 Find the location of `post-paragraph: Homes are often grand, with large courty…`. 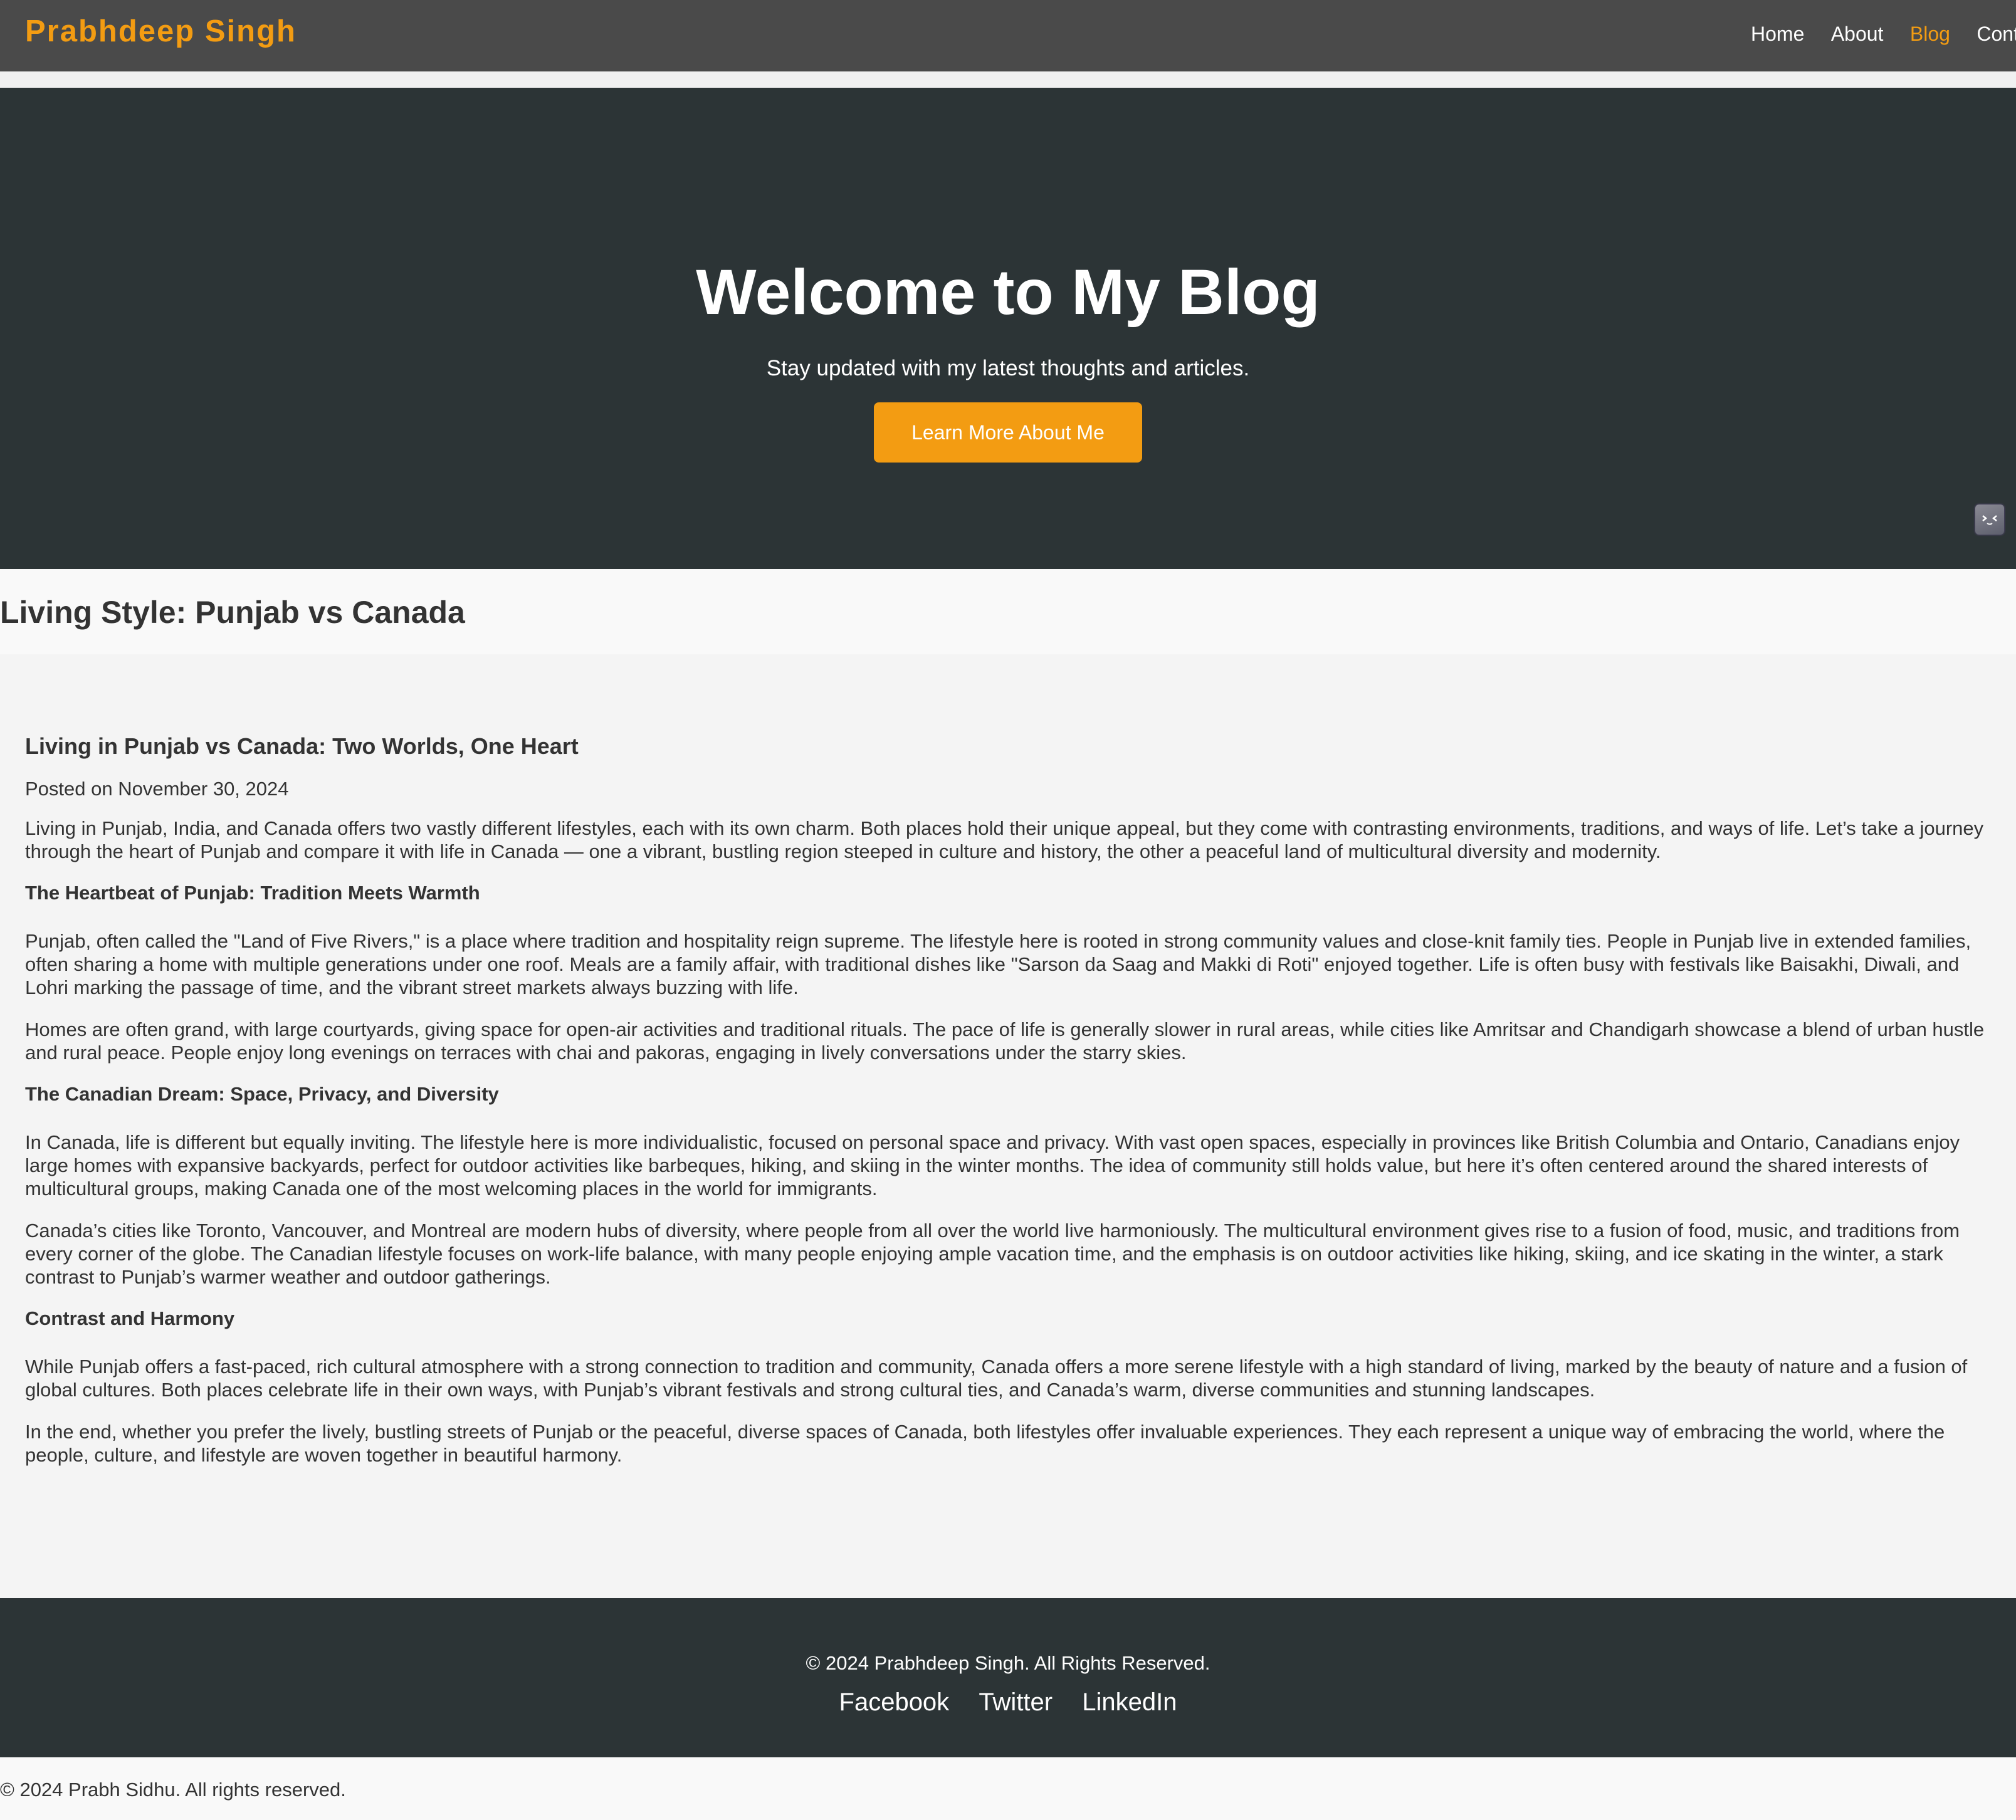

post-paragraph: Homes are often grand, with large courty… is located at coordinates (1005, 1041).